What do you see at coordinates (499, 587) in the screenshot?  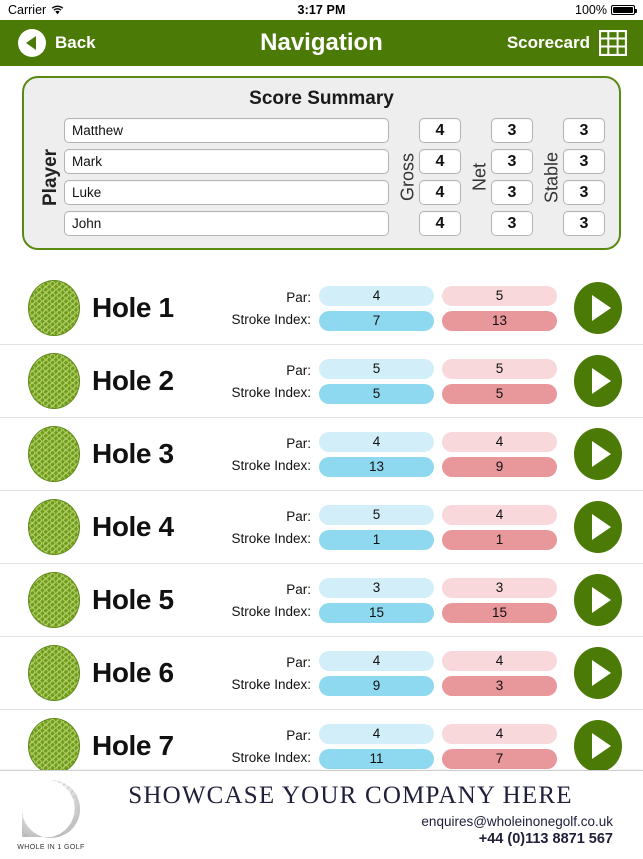 I see `par-value-pink: 3` at bounding box center [499, 587].